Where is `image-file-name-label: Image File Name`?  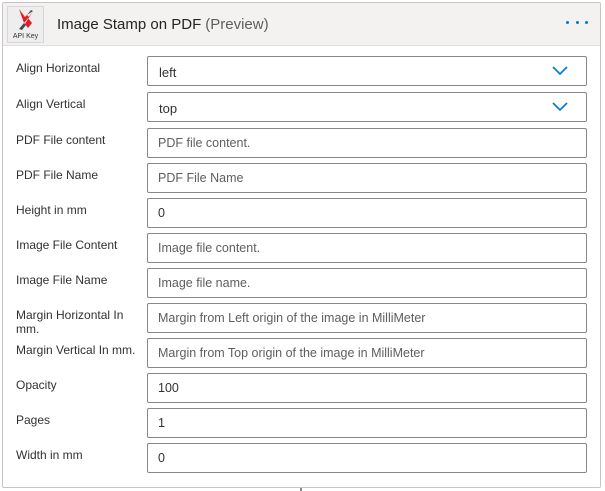
image-file-name-label: Image File Name is located at coordinates (62, 280).